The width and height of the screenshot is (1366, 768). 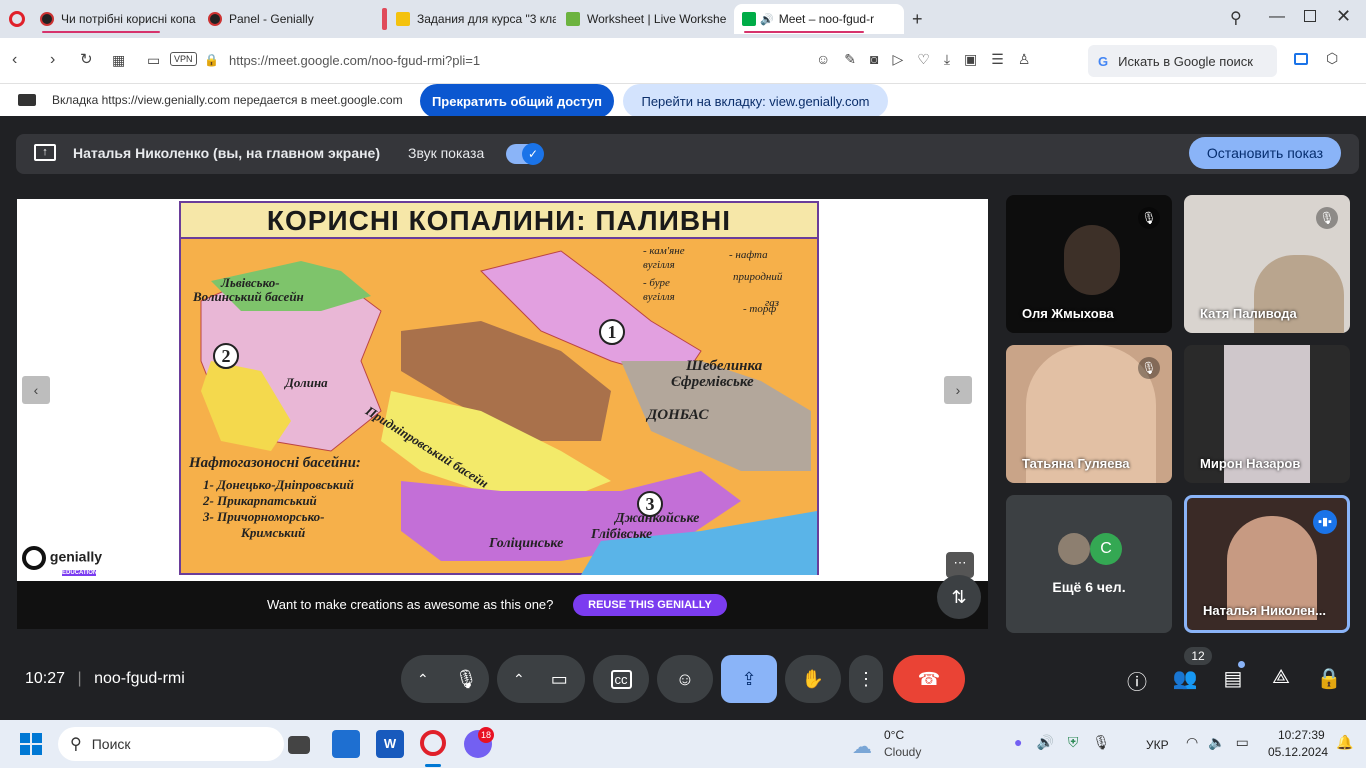 What do you see at coordinates (171, 744) in the screenshot?
I see `taskbar-search: ⚲ Поиск` at bounding box center [171, 744].